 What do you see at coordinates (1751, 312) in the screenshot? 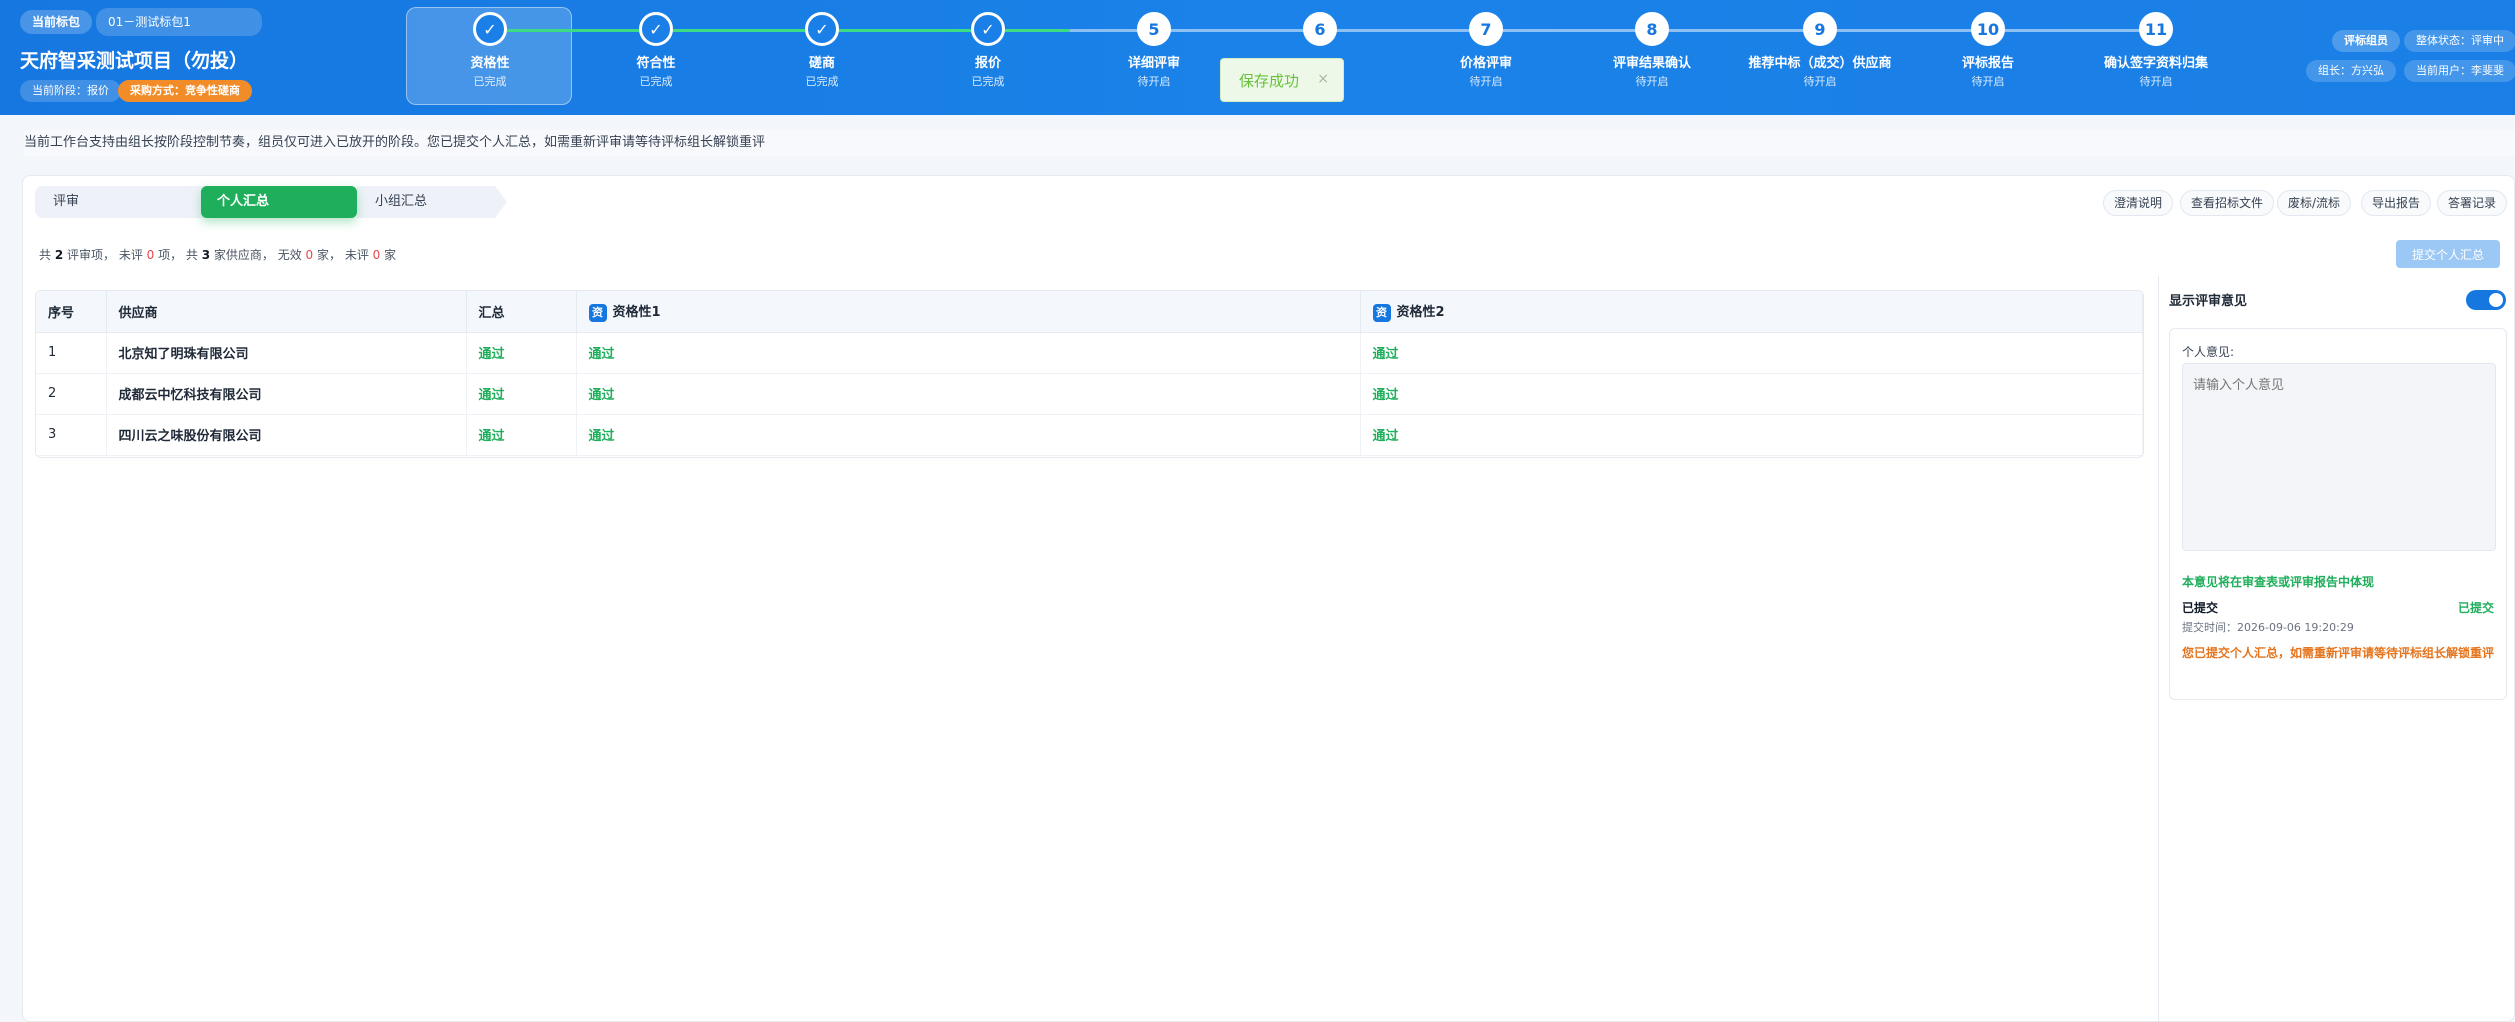
I see `col-qualification-2: 资资格性2` at bounding box center [1751, 312].